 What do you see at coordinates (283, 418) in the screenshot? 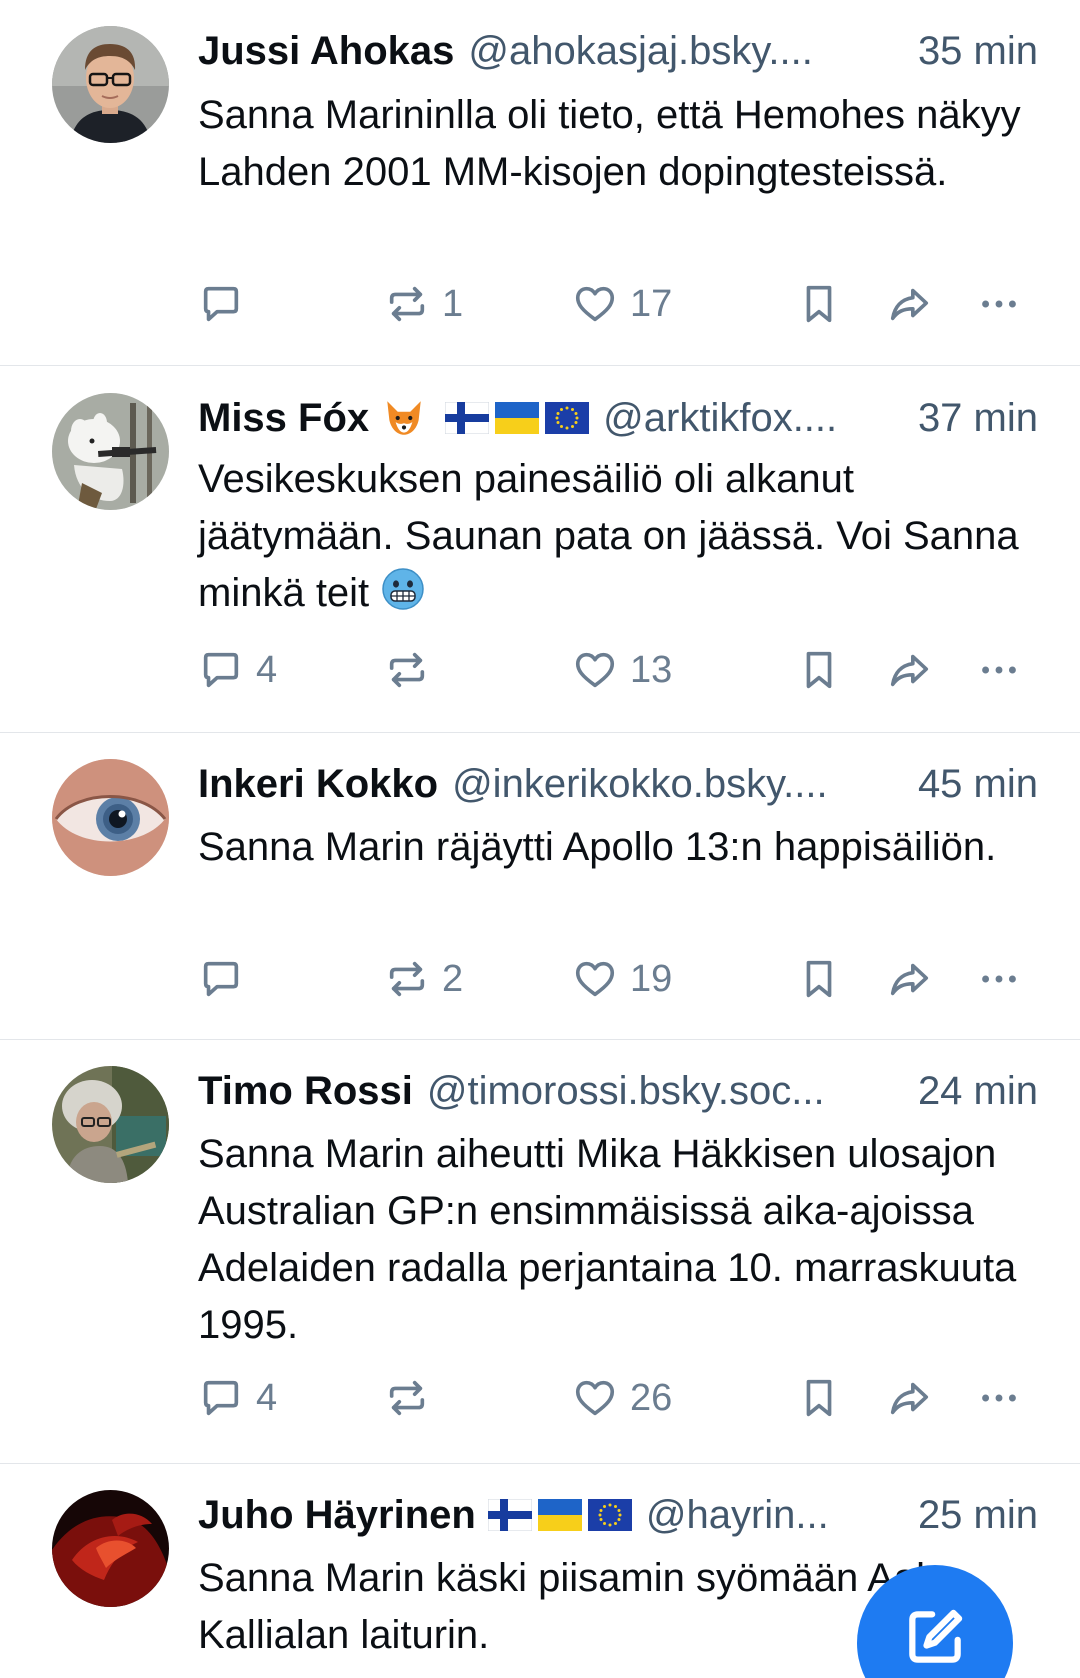
I see `author-name: Miss Fóx` at bounding box center [283, 418].